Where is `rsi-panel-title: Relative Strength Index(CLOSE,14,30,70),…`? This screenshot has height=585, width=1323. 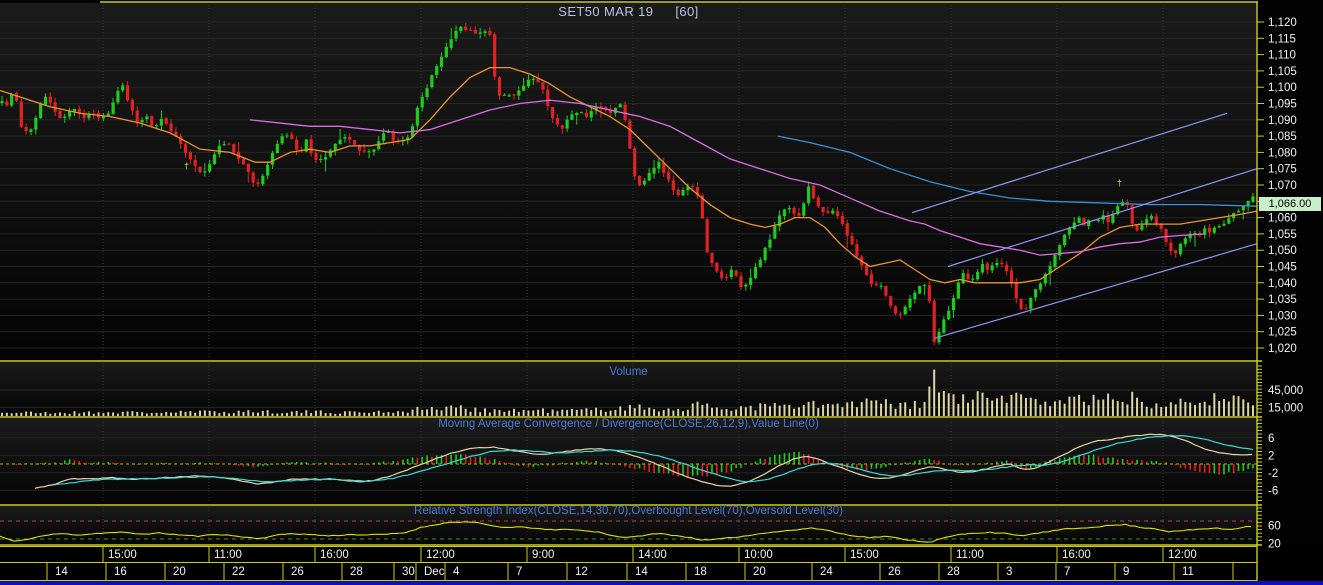
rsi-panel-title: Relative Strength Index(CLOSE,14,30,70),… is located at coordinates (628, 511).